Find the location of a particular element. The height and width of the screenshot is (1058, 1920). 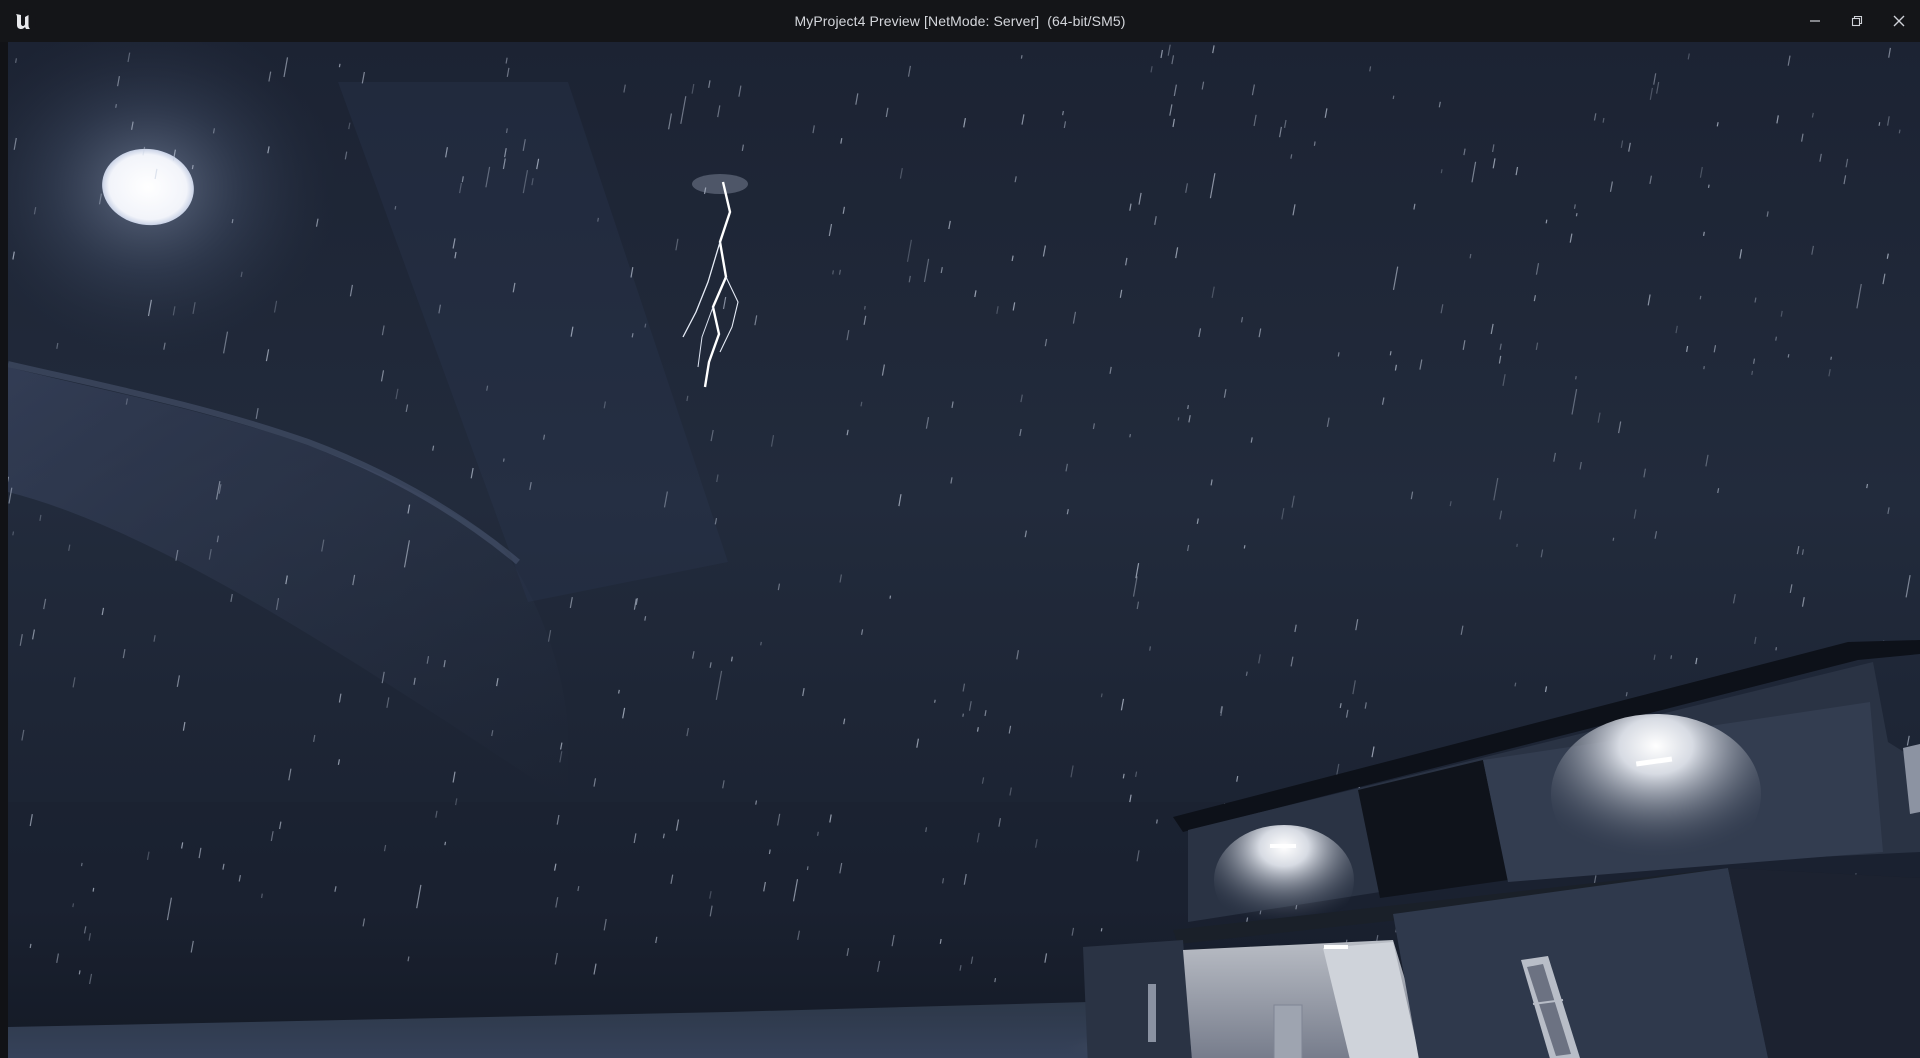

upper-lamp-left is located at coordinates (1283, 846).